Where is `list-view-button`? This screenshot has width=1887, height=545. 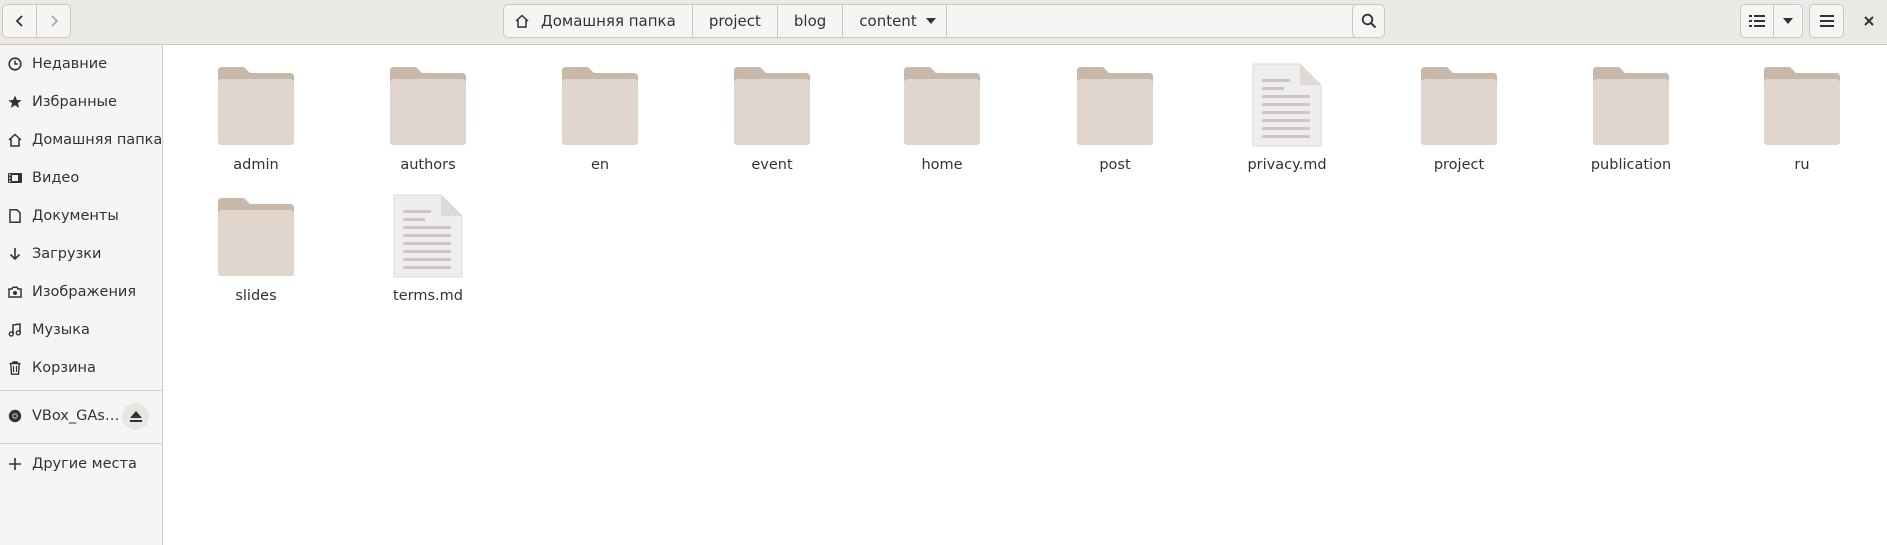 list-view-button is located at coordinates (1757, 21).